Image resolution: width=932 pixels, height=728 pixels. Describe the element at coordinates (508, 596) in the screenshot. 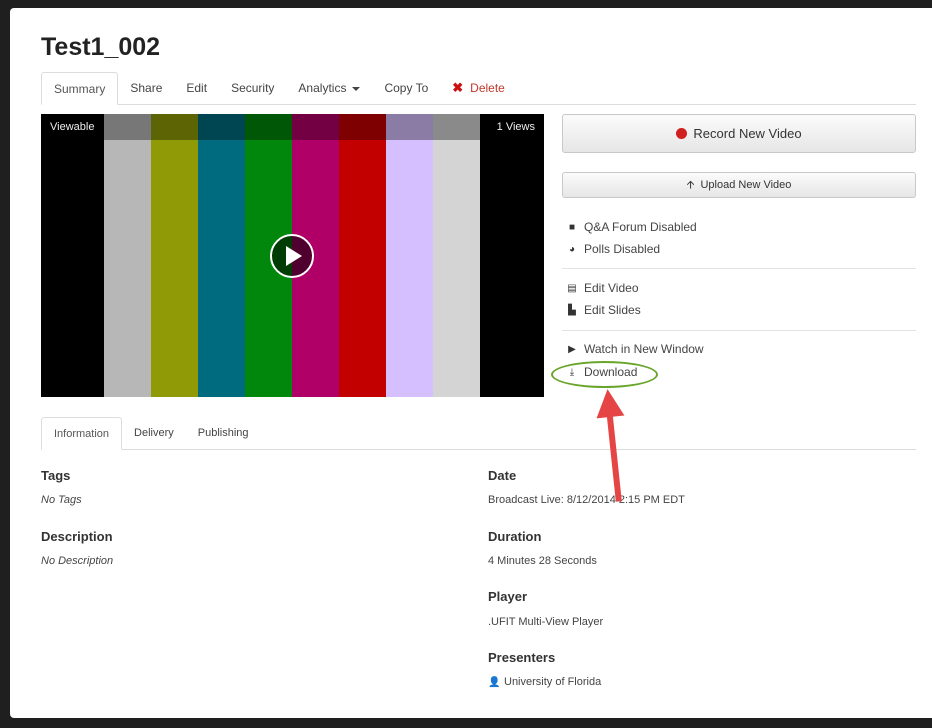

I see `player-label: Player` at that location.